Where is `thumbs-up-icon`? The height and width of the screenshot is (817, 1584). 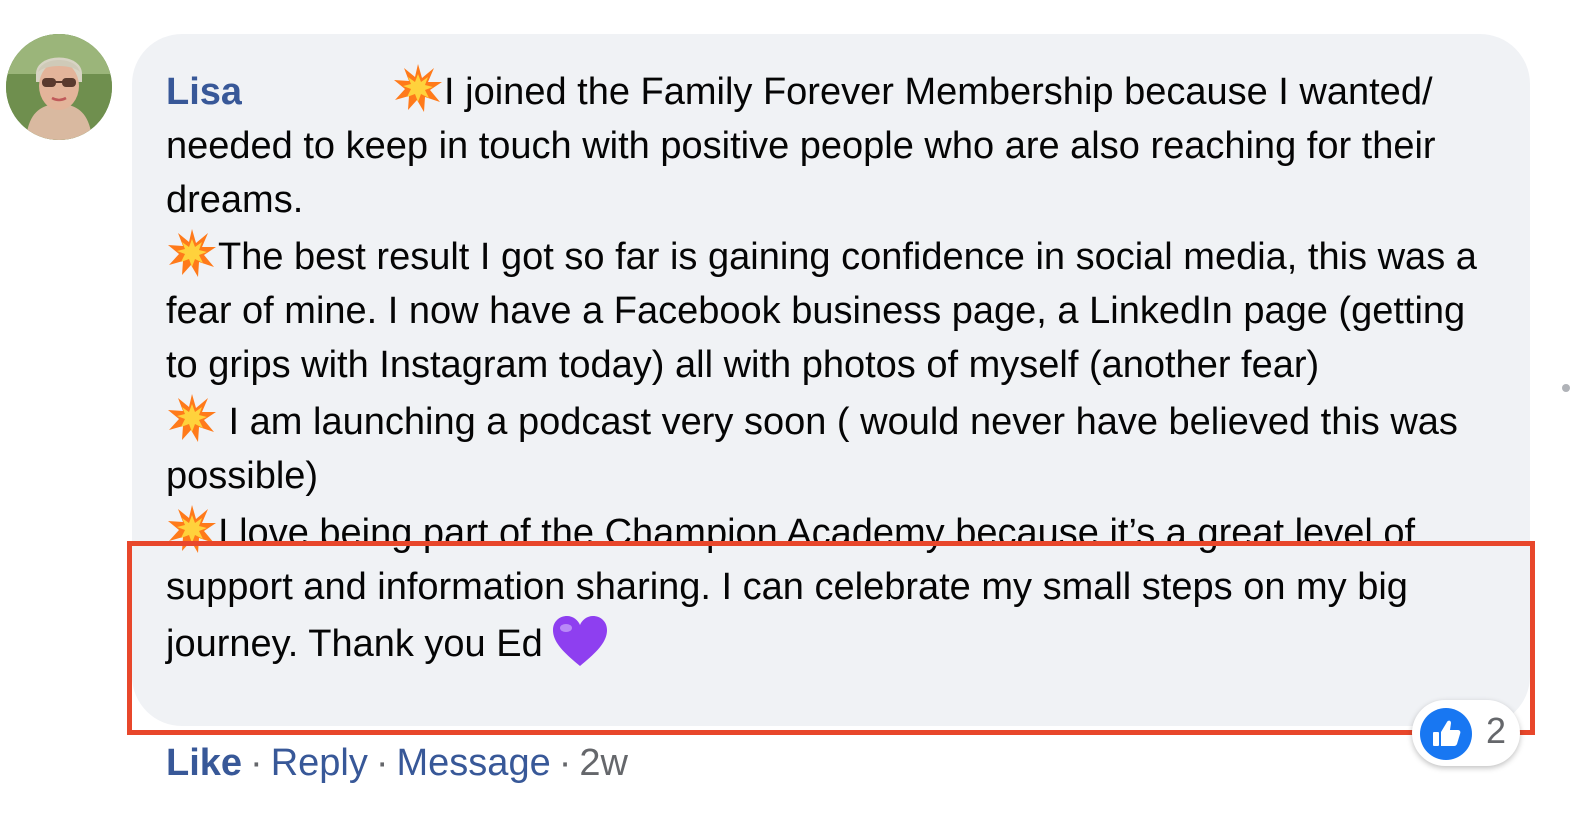 thumbs-up-icon is located at coordinates (1446, 734).